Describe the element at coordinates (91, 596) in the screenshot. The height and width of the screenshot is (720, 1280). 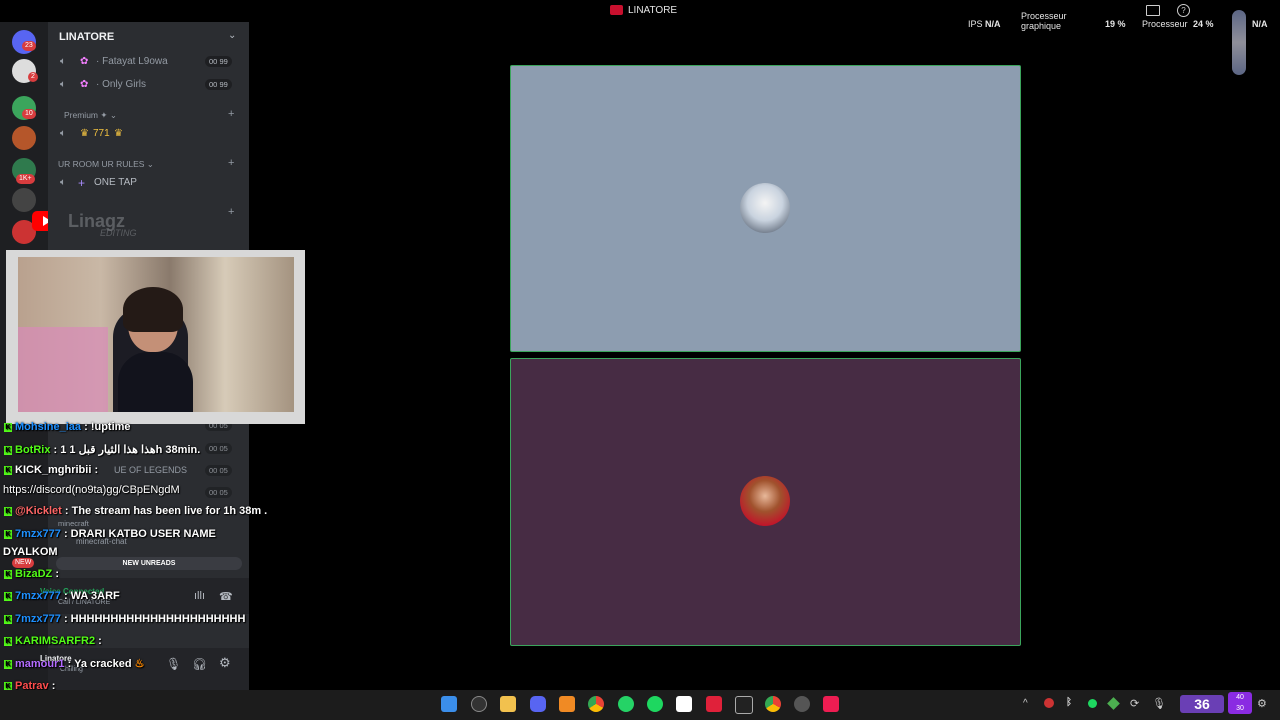
I see `chat-text: : WA 3ARF` at that location.